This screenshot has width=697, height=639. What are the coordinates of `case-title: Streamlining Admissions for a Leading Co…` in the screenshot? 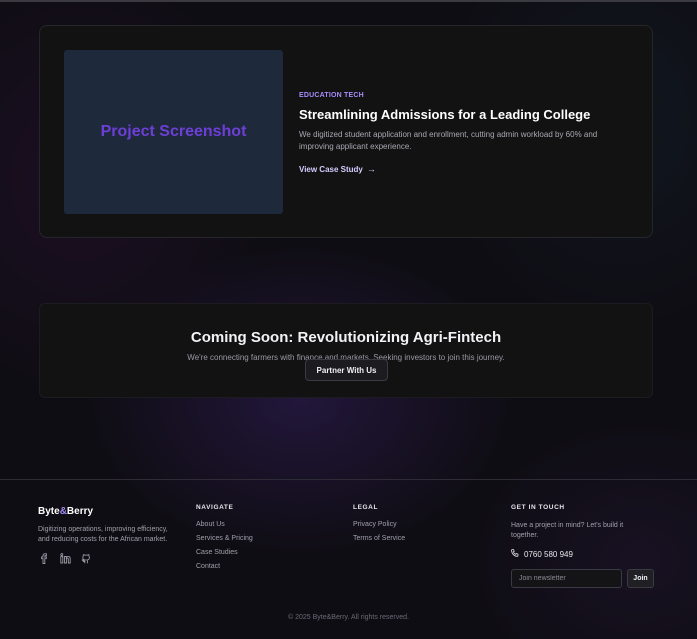 It's located at (445, 114).